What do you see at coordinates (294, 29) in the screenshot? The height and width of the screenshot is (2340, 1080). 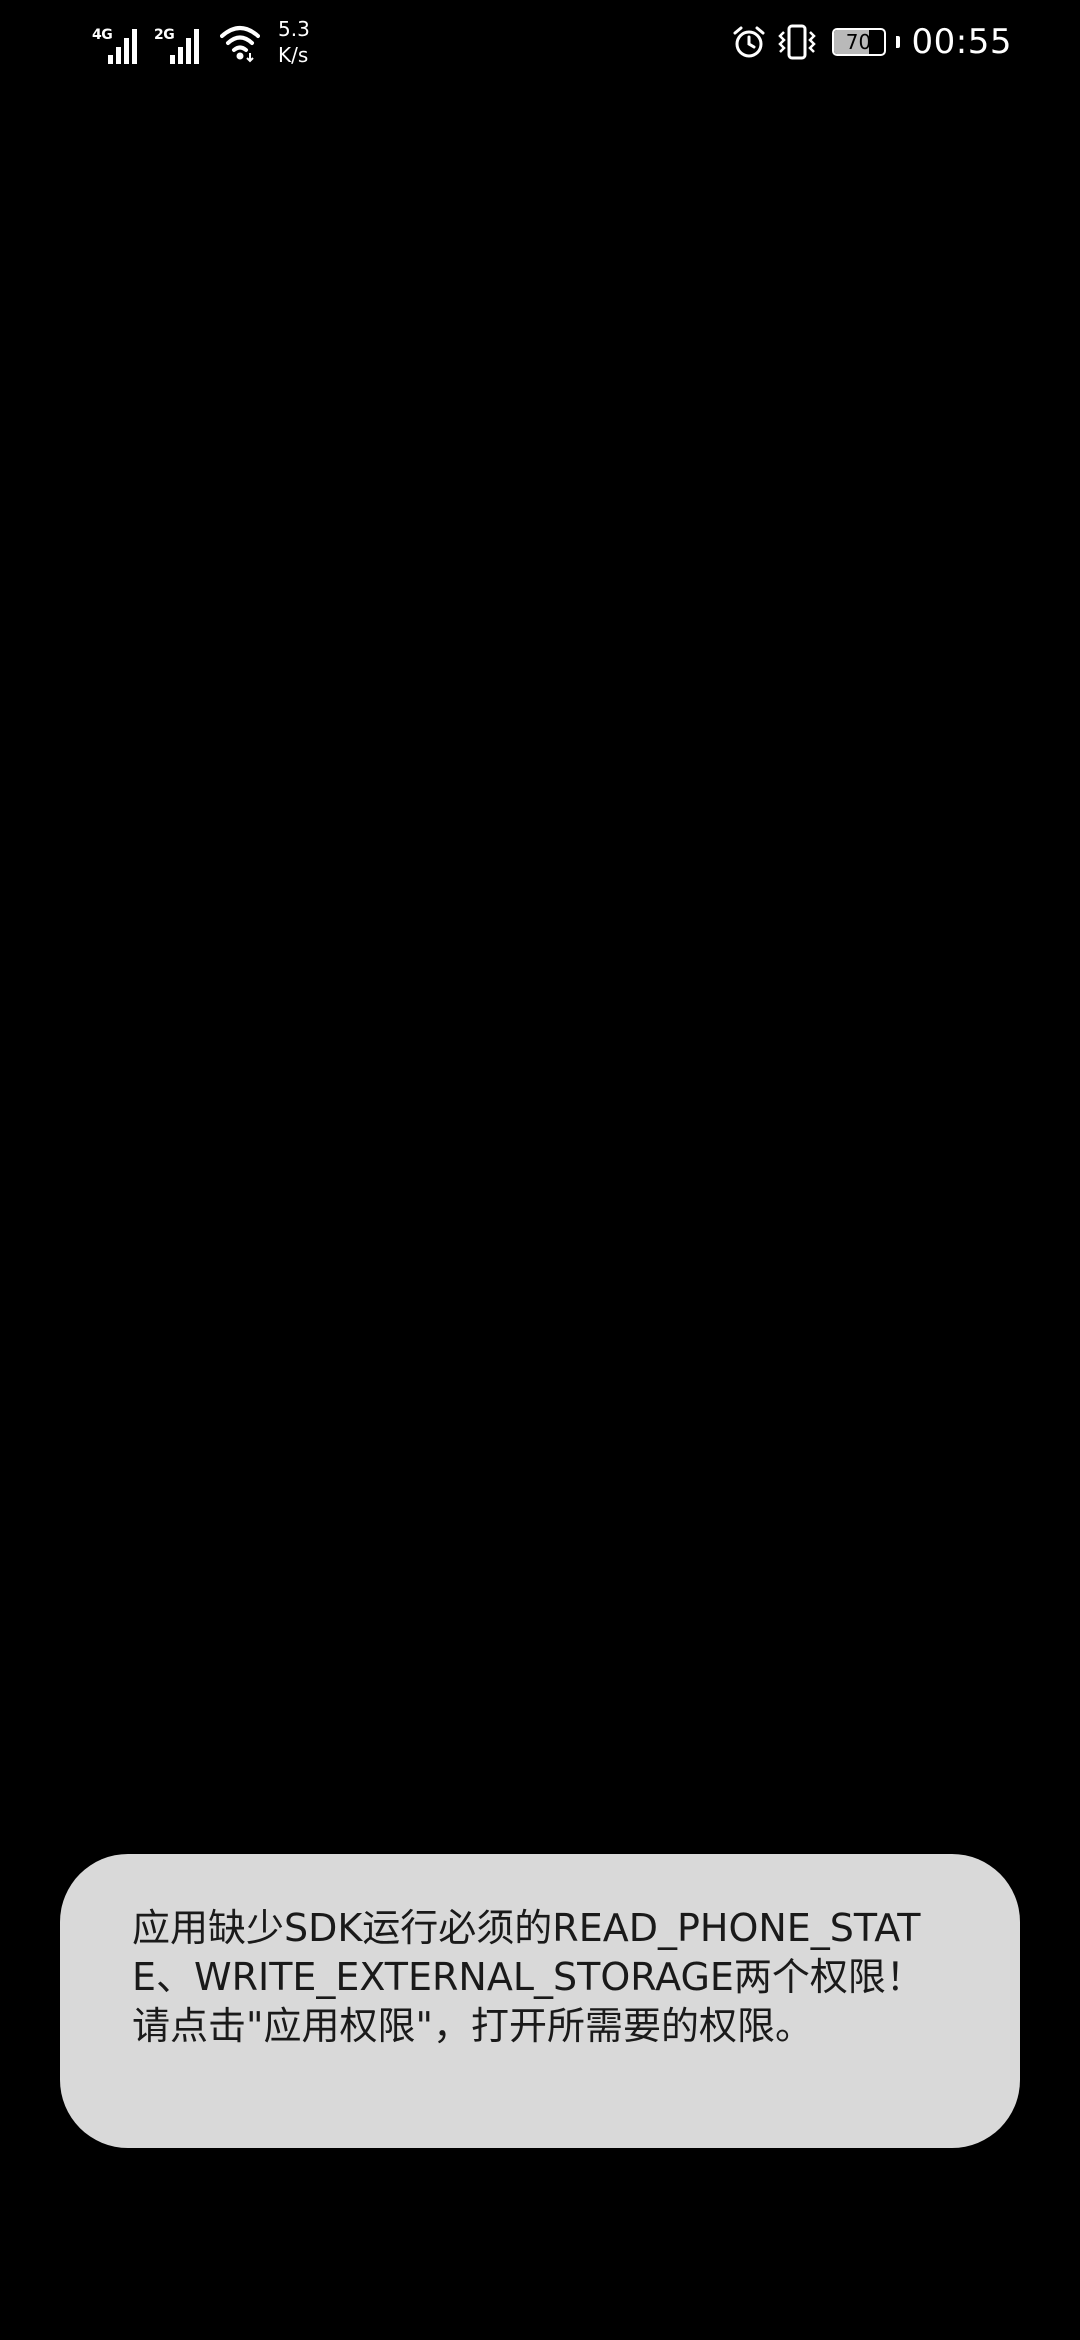 I see `network-speed-value: 5.3` at bounding box center [294, 29].